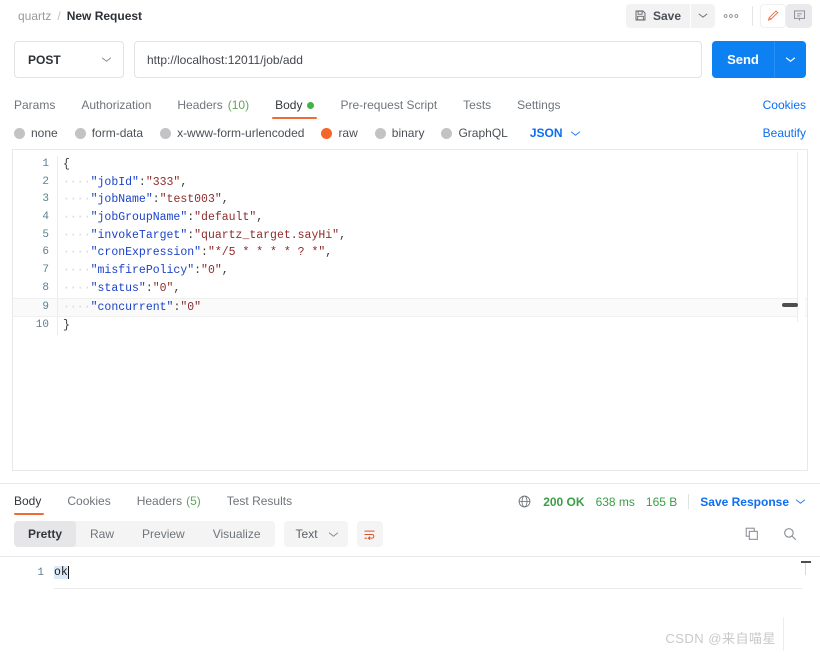  What do you see at coordinates (784, 133) in the screenshot?
I see `beautify-button: Beautify` at bounding box center [784, 133].